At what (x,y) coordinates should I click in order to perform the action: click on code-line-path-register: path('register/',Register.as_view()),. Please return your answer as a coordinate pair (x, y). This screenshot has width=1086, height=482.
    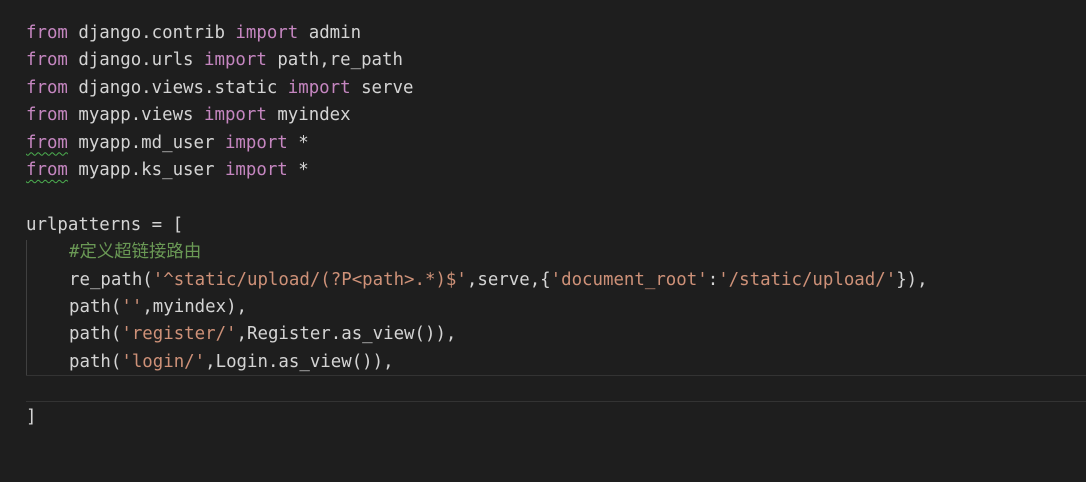
    Looking at the image, I should click on (262, 334).